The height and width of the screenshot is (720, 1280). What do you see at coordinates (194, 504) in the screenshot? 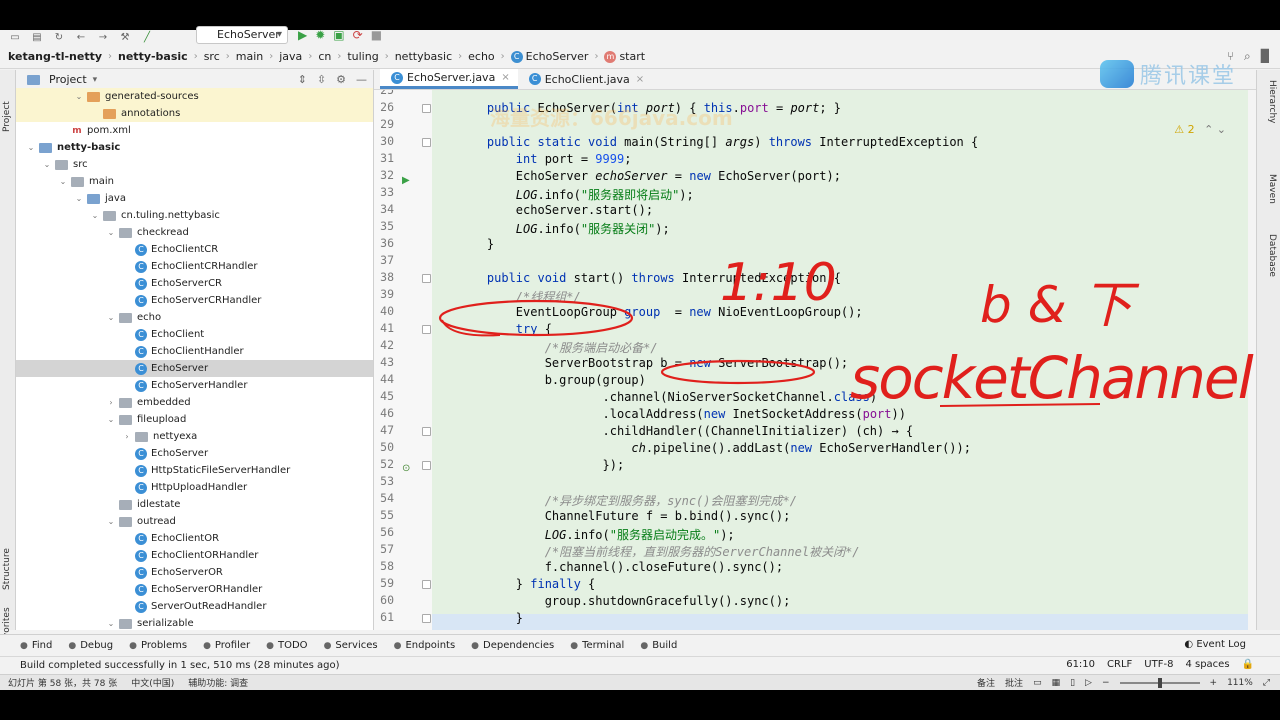
I see `tree-item: idlestate` at bounding box center [194, 504].